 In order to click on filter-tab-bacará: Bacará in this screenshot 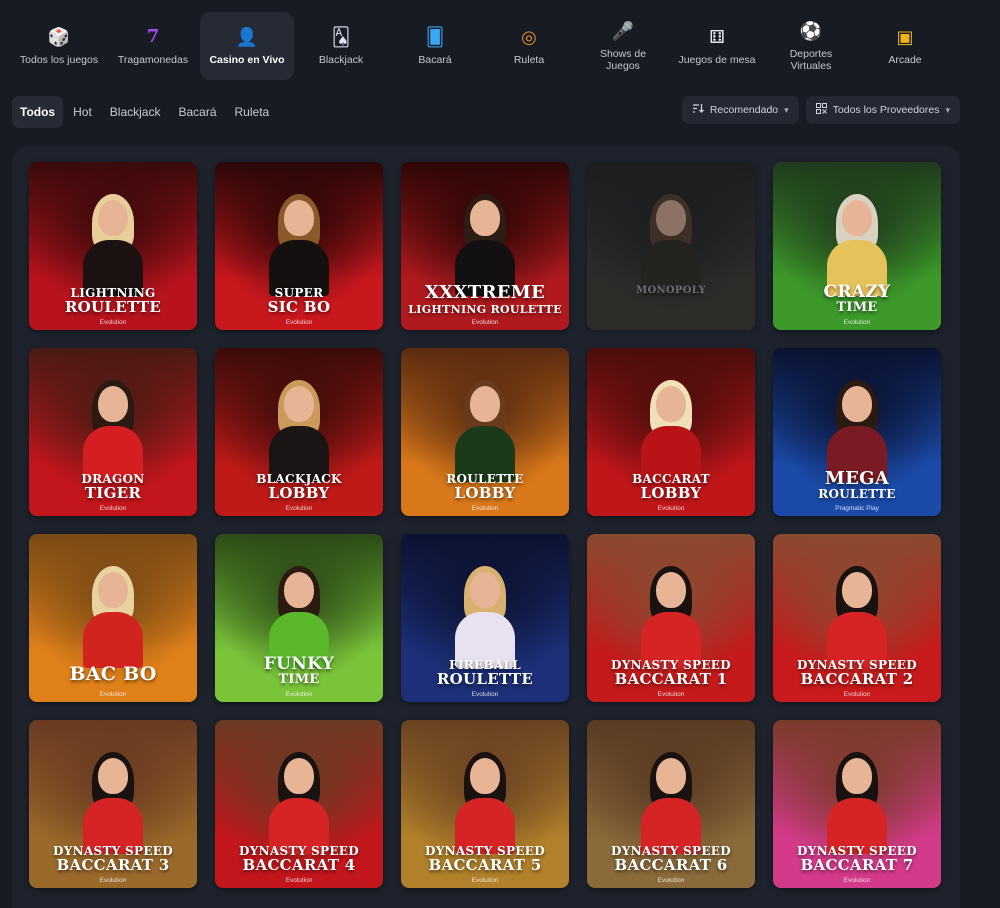, I will do `click(197, 112)`.